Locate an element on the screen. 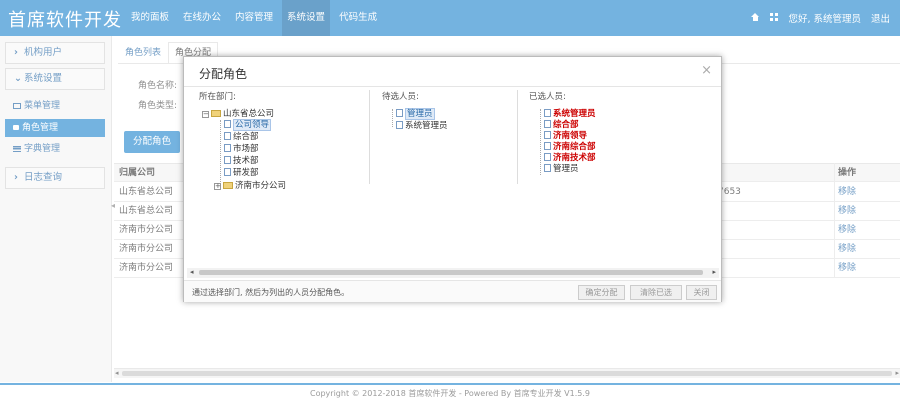  confirm-assign-button: 确定分配 is located at coordinates (601, 292).